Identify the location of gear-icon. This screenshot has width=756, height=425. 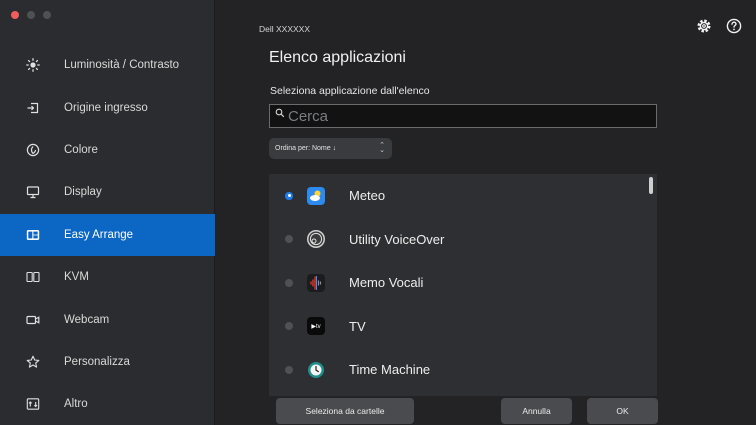
(704, 26).